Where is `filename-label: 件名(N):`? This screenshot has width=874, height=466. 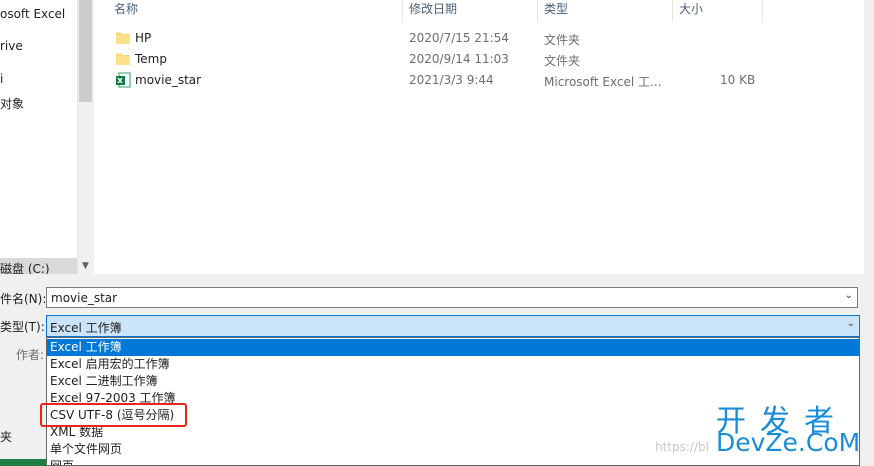 filename-label: 件名(N): is located at coordinates (23, 299).